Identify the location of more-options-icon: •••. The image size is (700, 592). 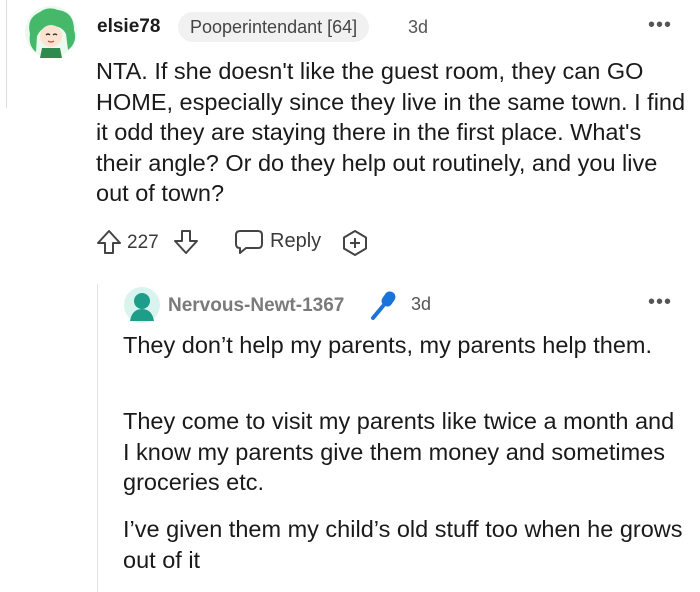
(660, 25).